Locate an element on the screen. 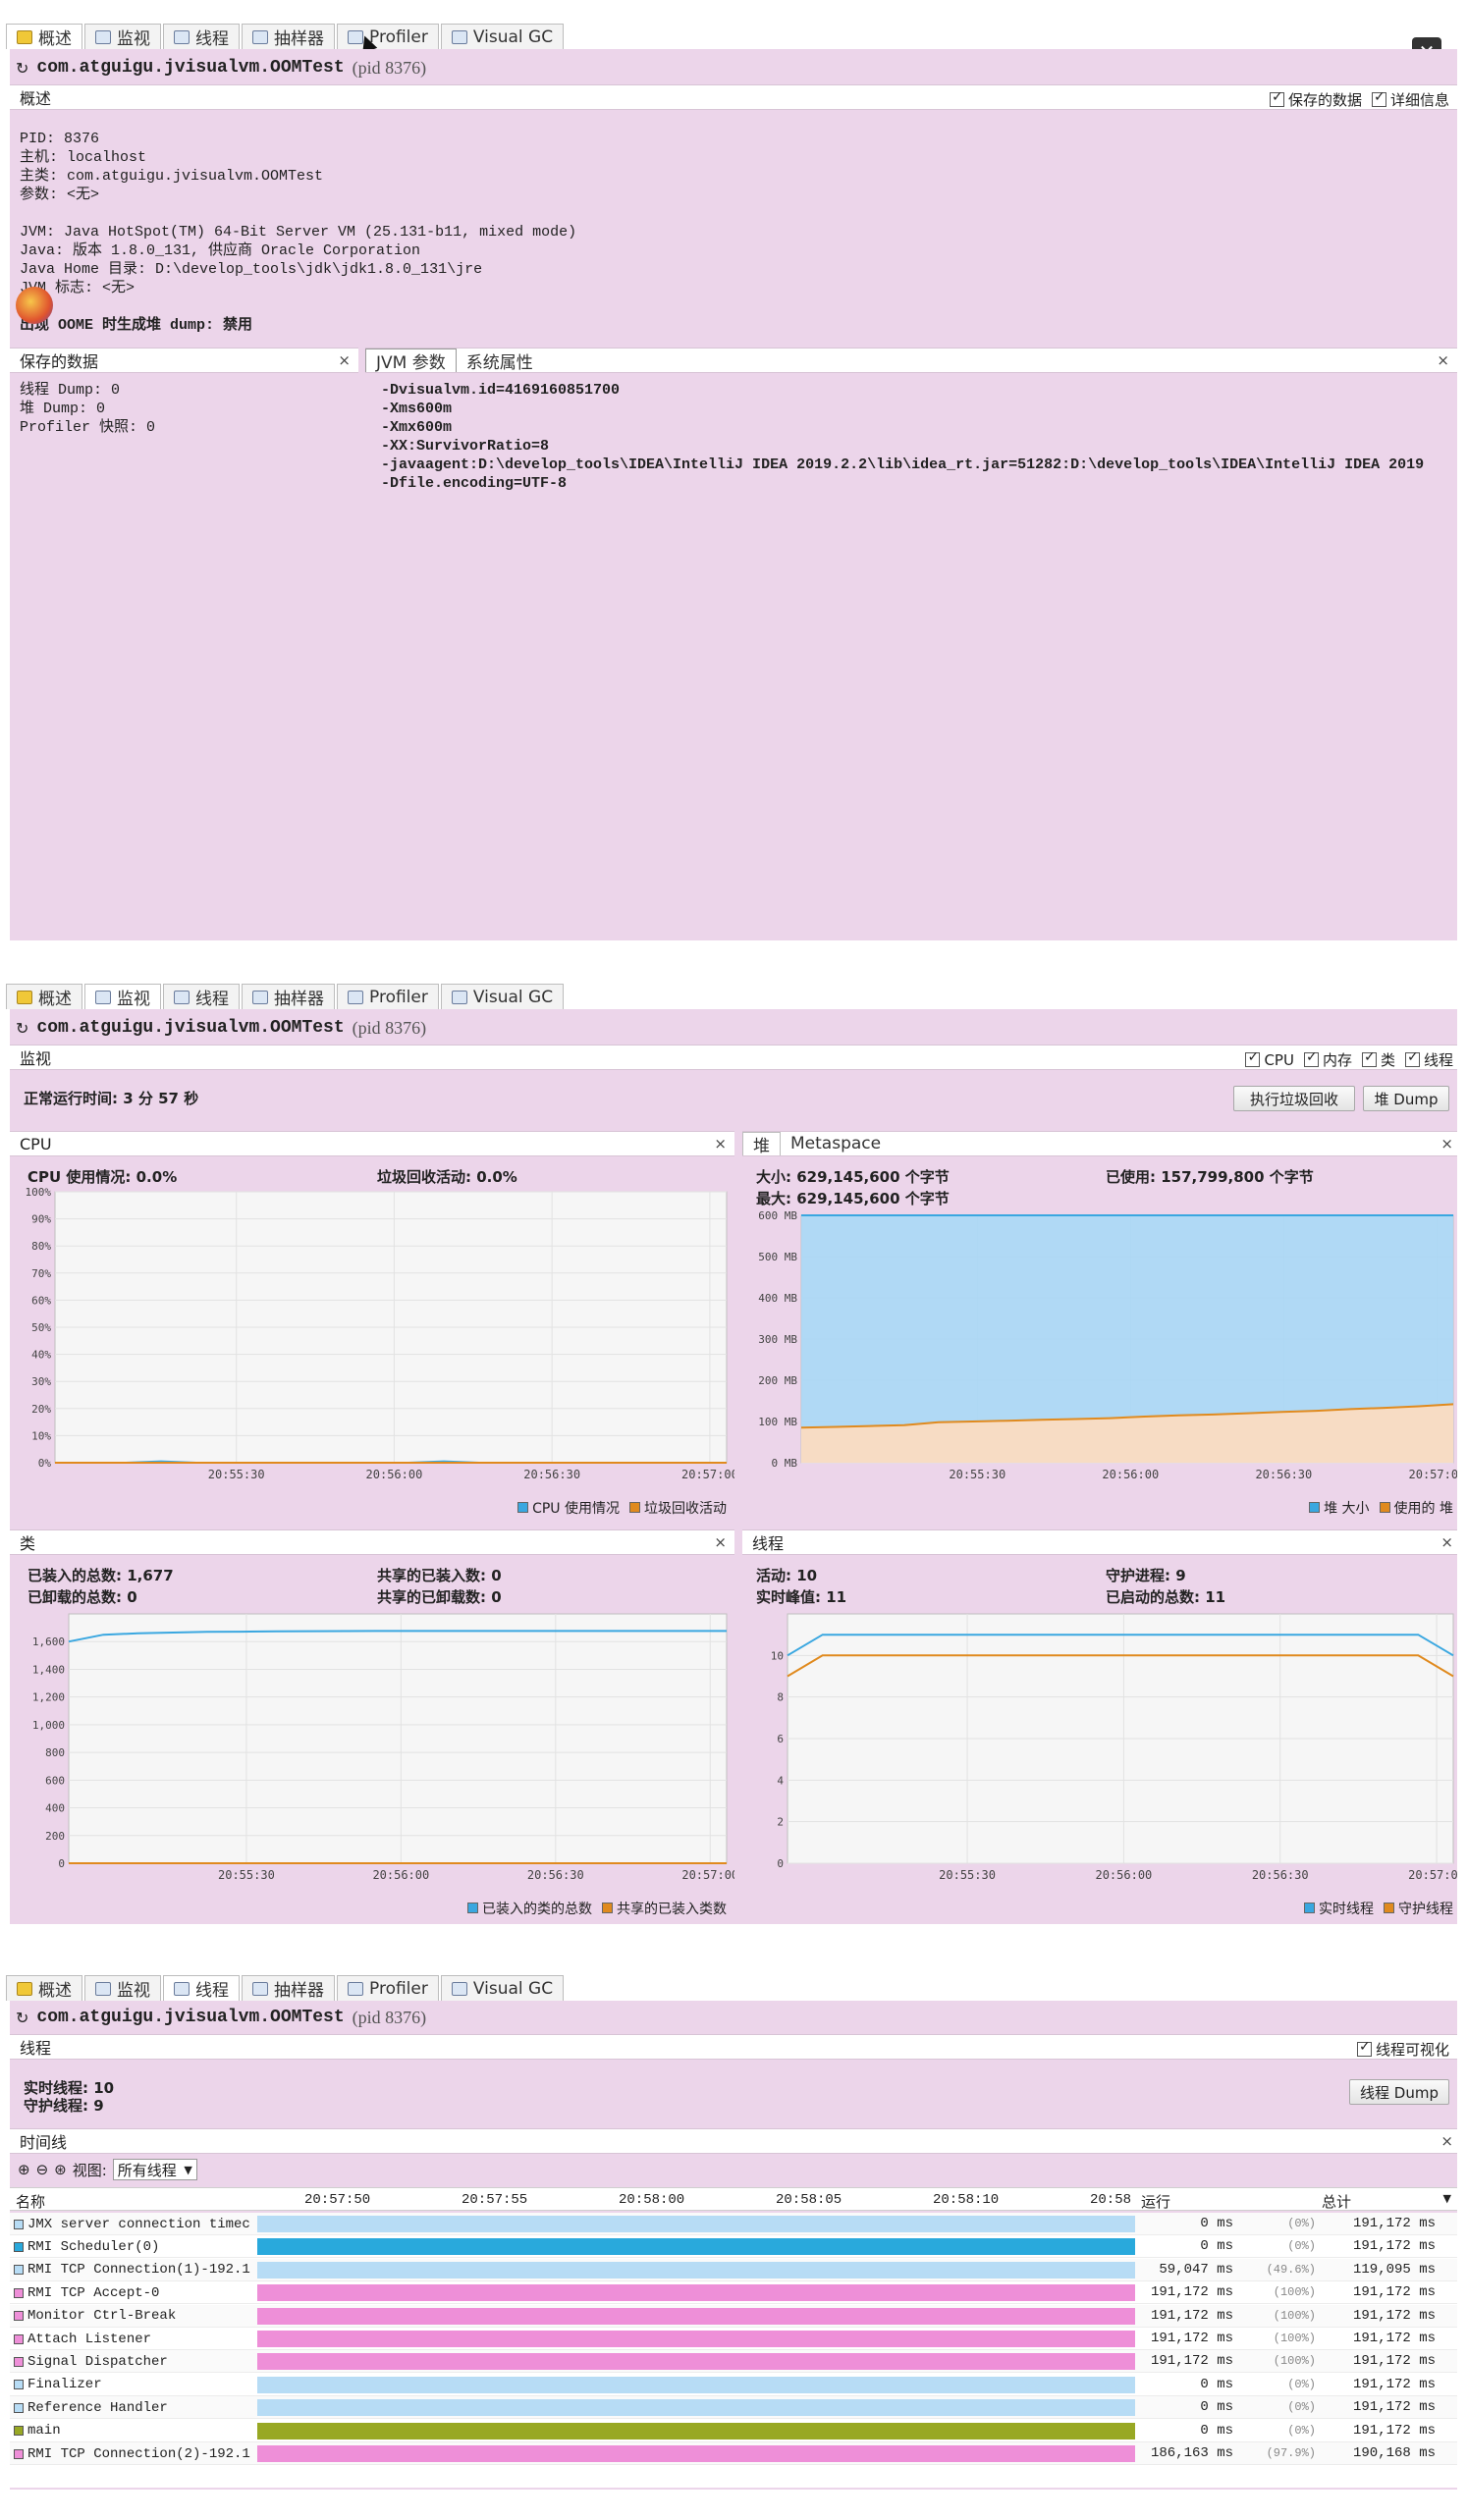 The image size is (1467, 2520). y-tick-label: 1,600 is located at coordinates (48, 1641).